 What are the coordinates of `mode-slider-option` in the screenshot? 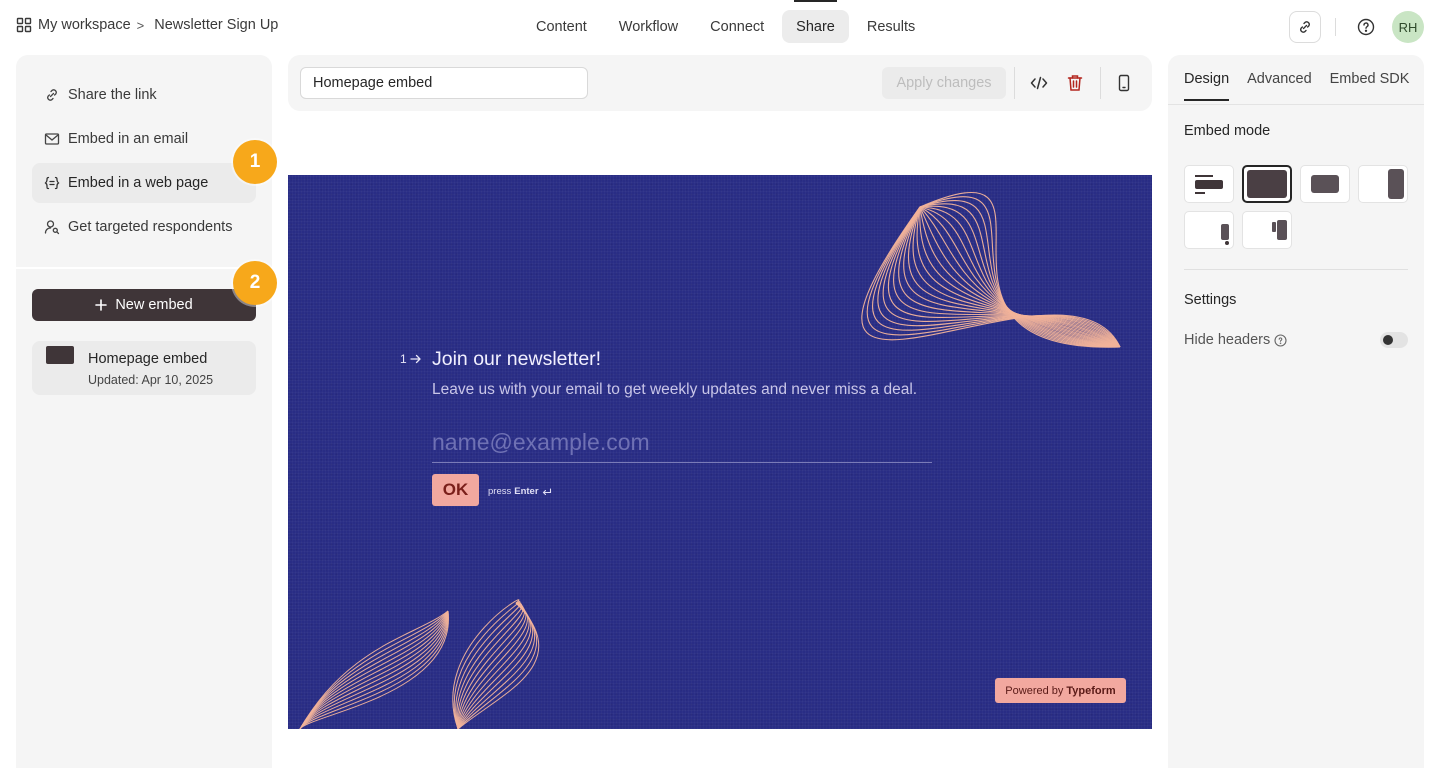 It's located at (1383, 184).